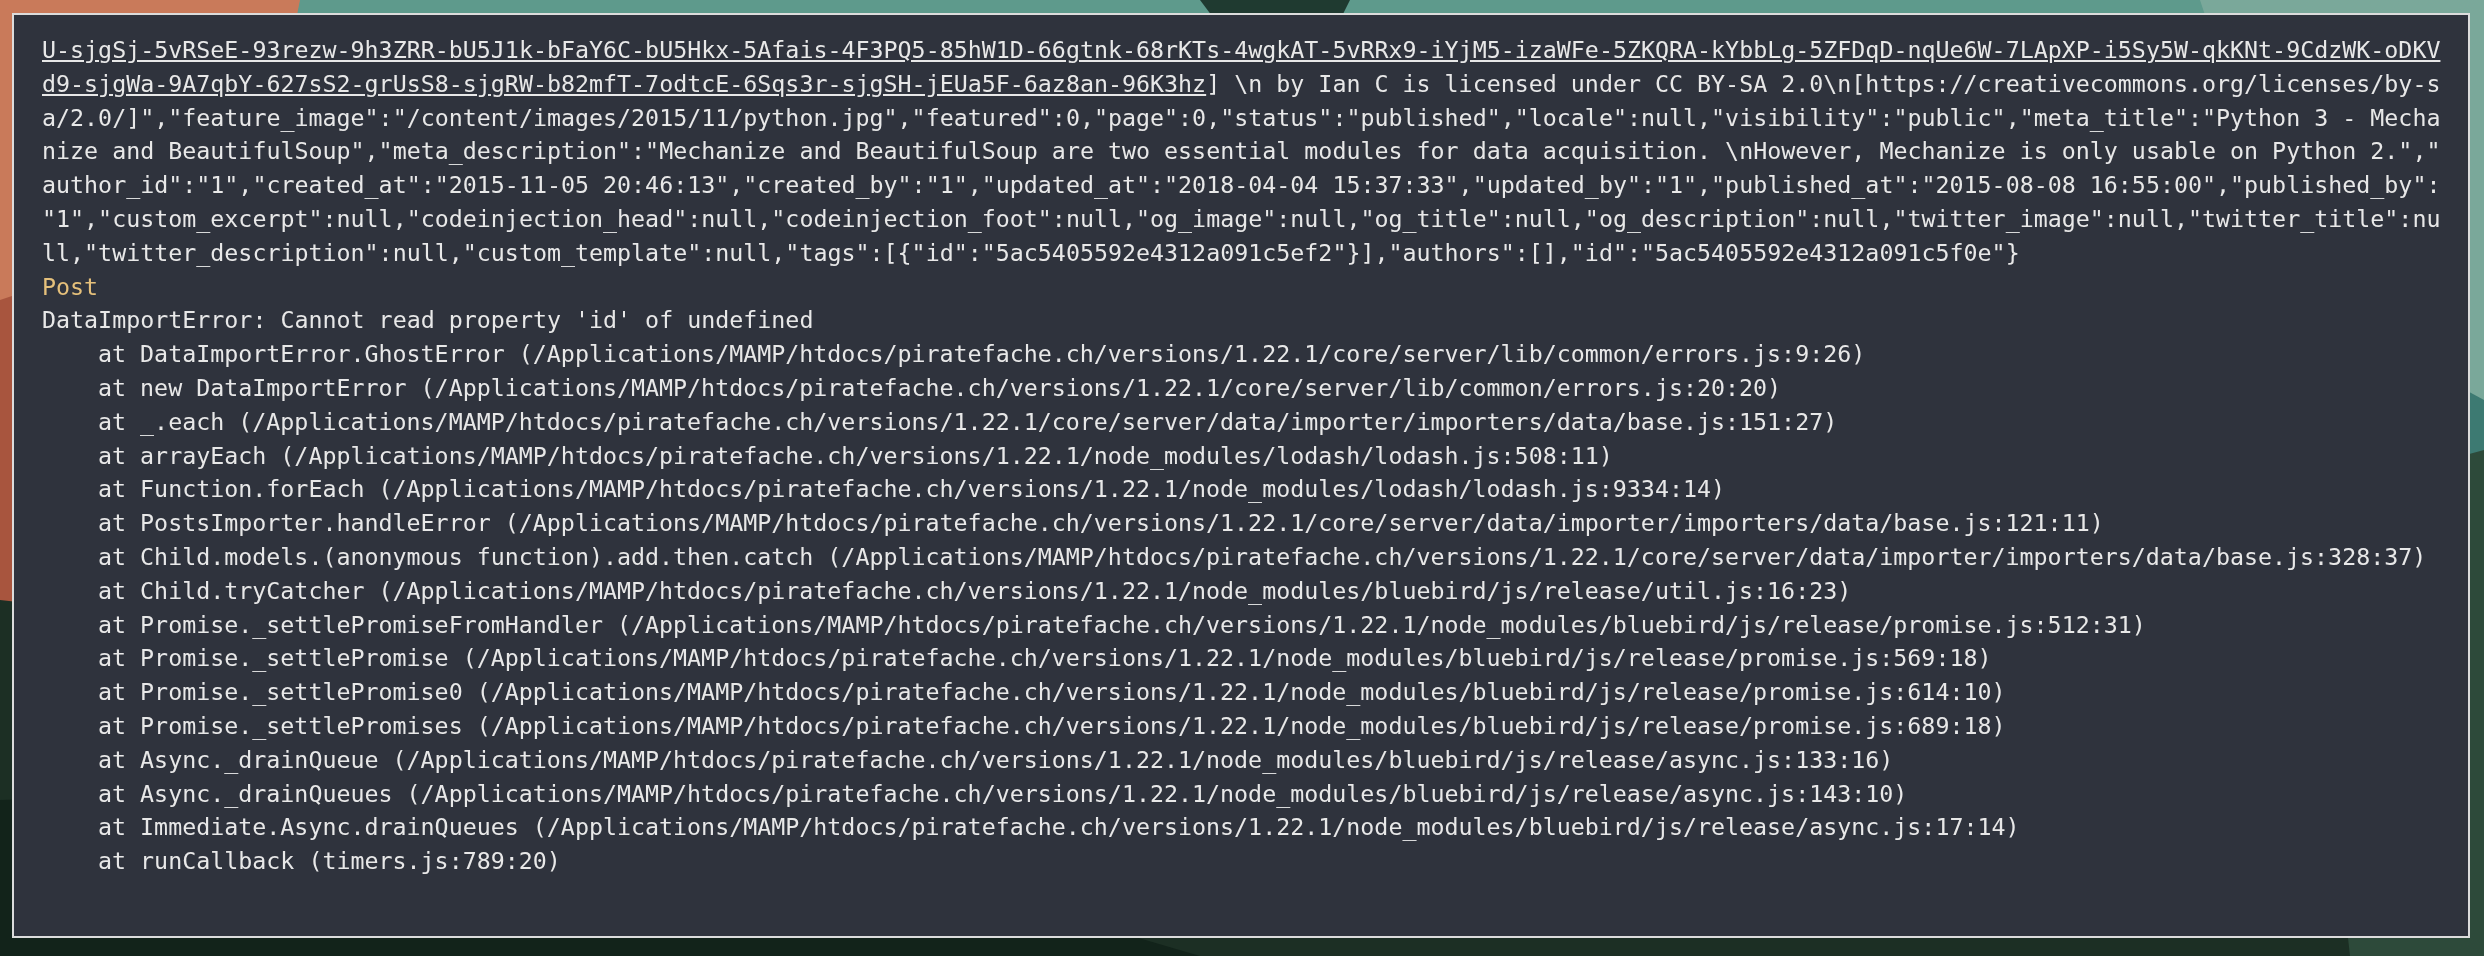 This screenshot has height=956, width=2484. What do you see at coordinates (428, 320) in the screenshot?
I see `error-message: DataImportError: Cannot read property 'id' of undefined` at bounding box center [428, 320].